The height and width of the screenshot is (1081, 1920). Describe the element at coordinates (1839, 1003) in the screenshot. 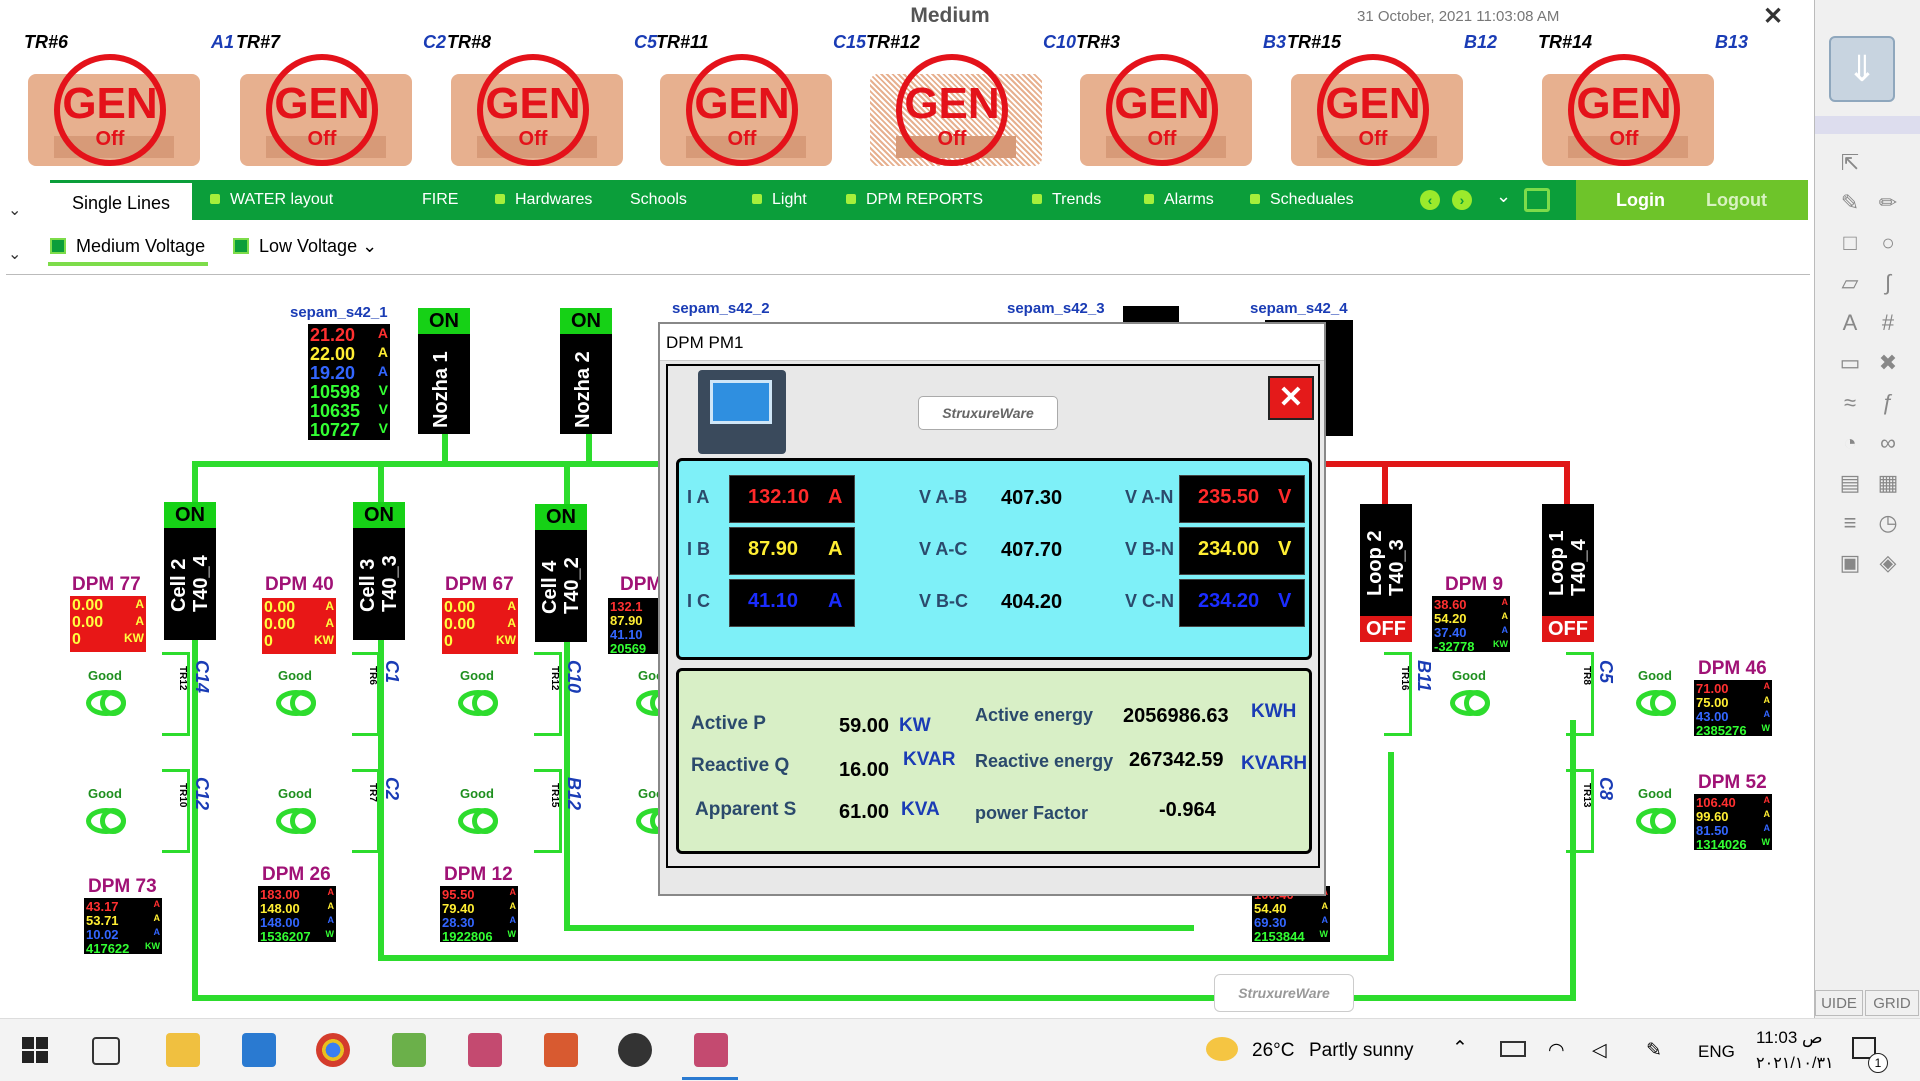

I see `guide-button: UIDE` at that location.